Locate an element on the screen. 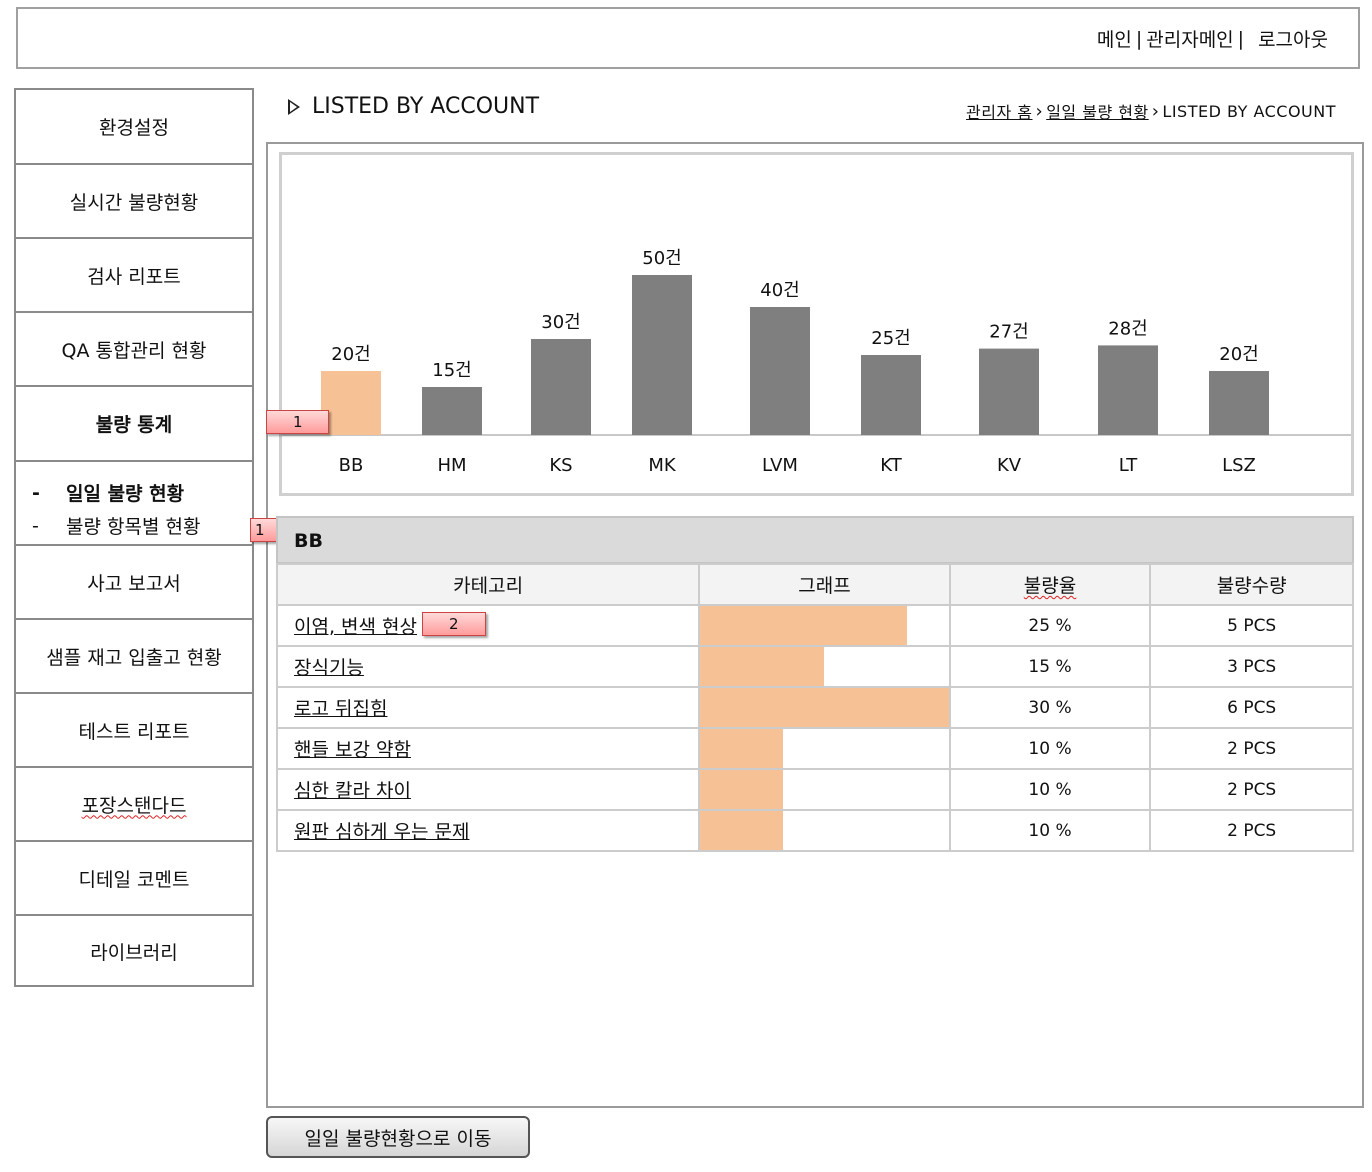  column-header-category: 카테고리 is located at coordinates (488, 584).